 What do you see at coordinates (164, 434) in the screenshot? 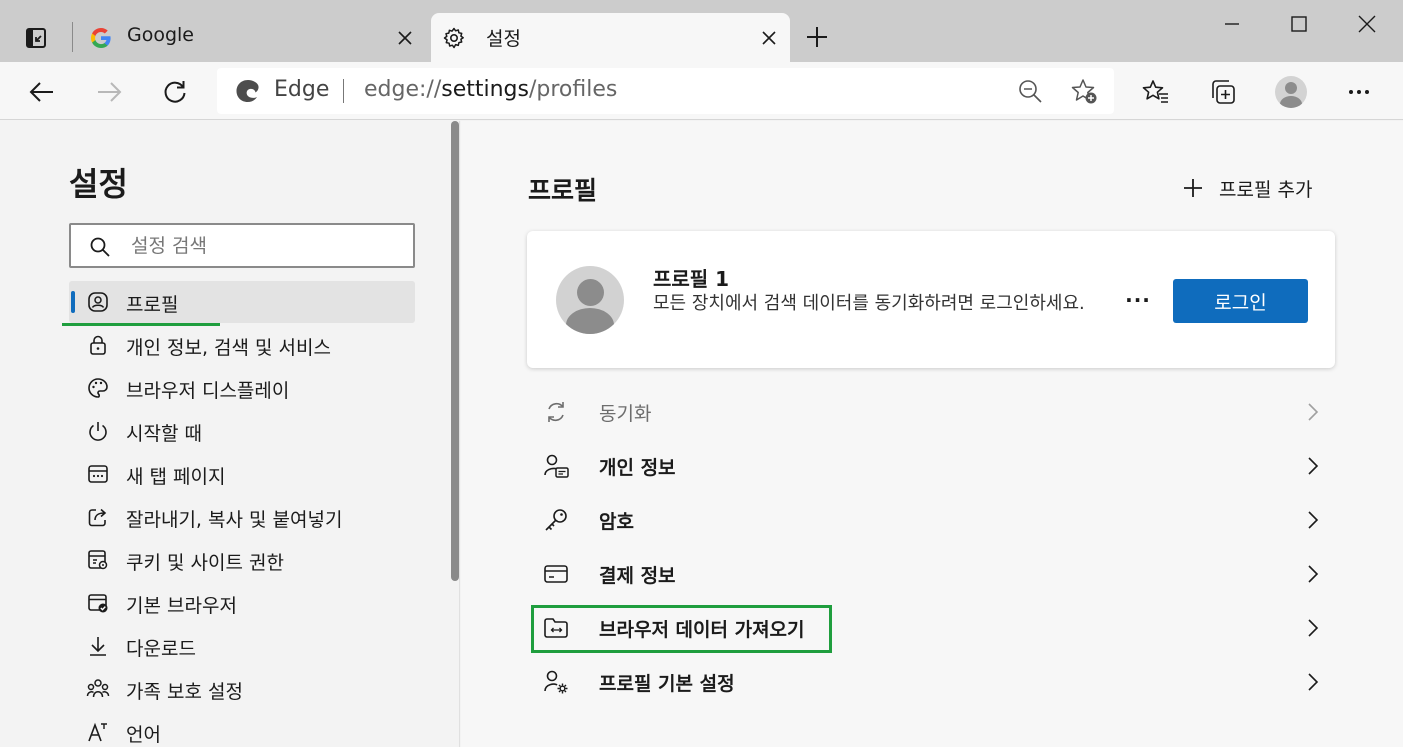
I see `sidebar-item-label: 시작할 때` at bounding box center [164, 434].